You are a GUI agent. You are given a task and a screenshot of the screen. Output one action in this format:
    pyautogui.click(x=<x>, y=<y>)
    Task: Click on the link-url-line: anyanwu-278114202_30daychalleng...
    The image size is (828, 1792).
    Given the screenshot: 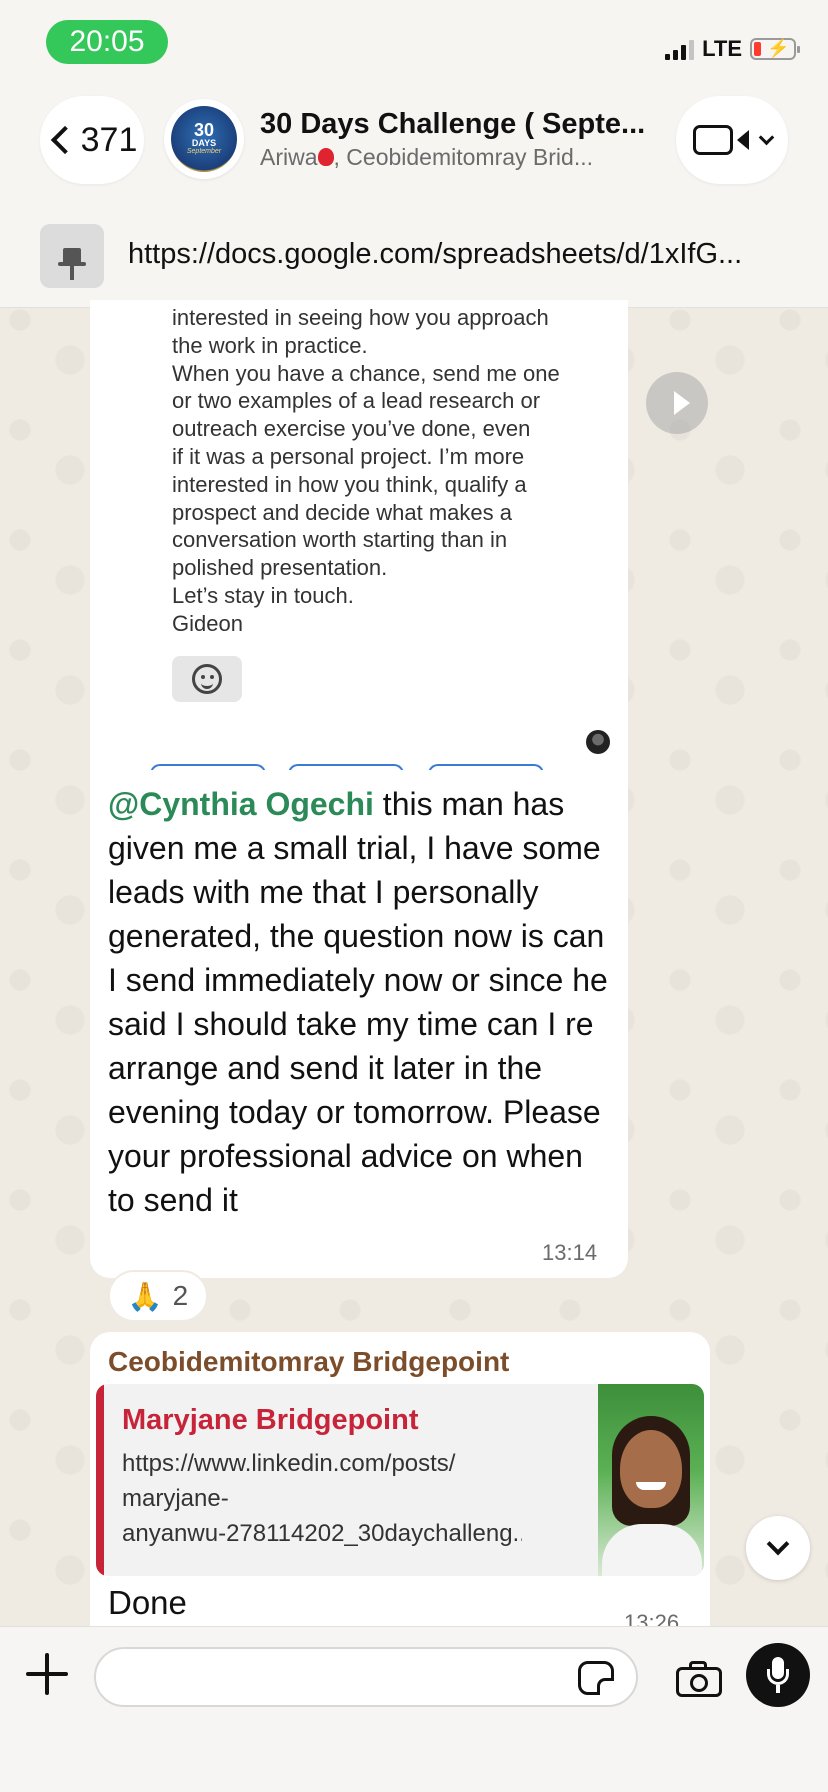 What is the action you would take?
    pyautogui.click(x=322, y=1533)
    